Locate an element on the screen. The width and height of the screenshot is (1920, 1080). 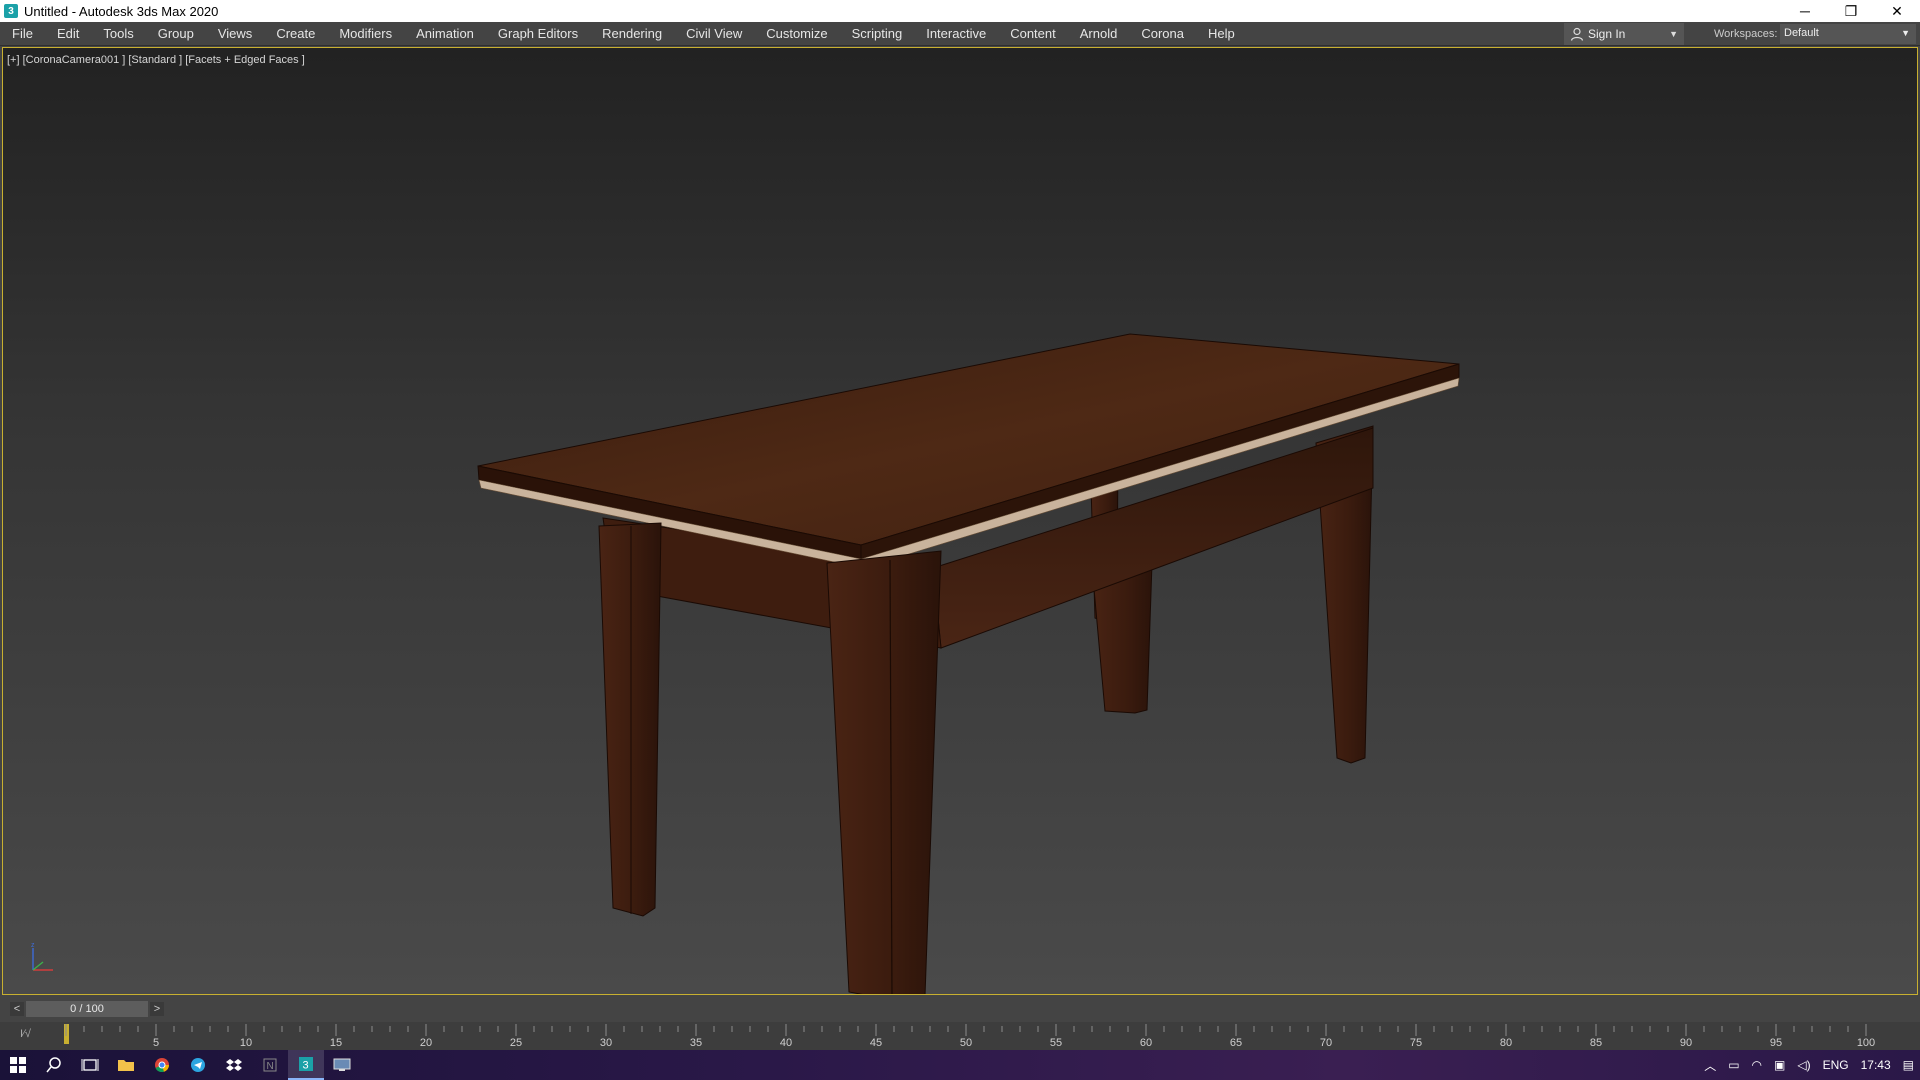
workspaces-label: Workspaces: is located at coordinates (1746, 34).